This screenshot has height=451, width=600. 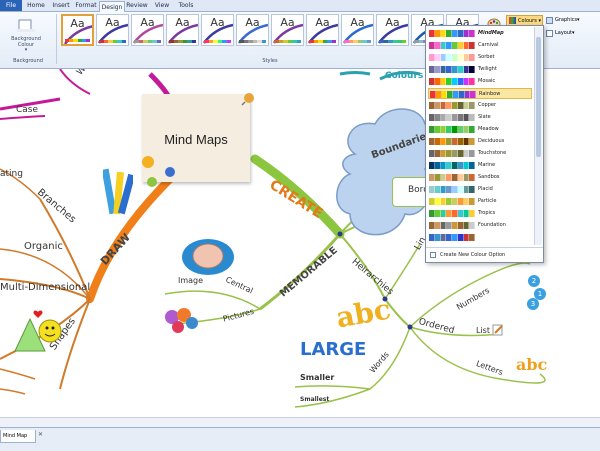 I want to click on central-topic-label: Mind Maps, so click(x=196, y=139).